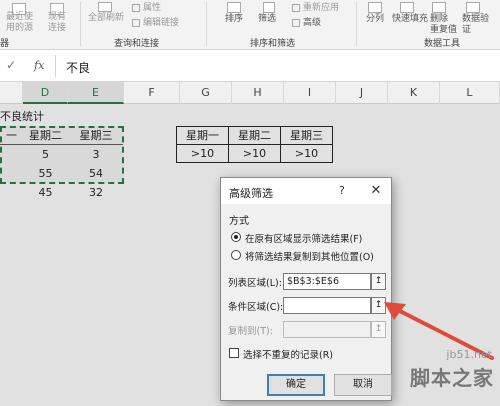  I want to click on help-button: ?, so click(342, 190).